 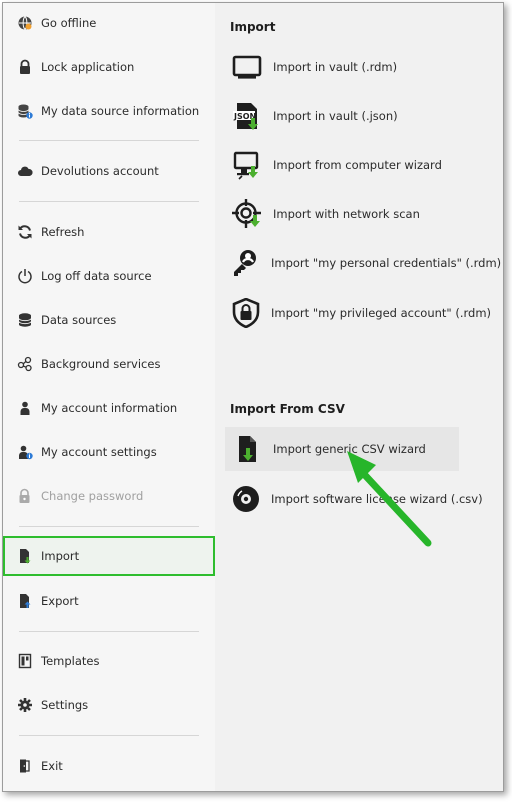 I want to click on menu-item-data-sources: Data sources, so click(x=109, y=320).